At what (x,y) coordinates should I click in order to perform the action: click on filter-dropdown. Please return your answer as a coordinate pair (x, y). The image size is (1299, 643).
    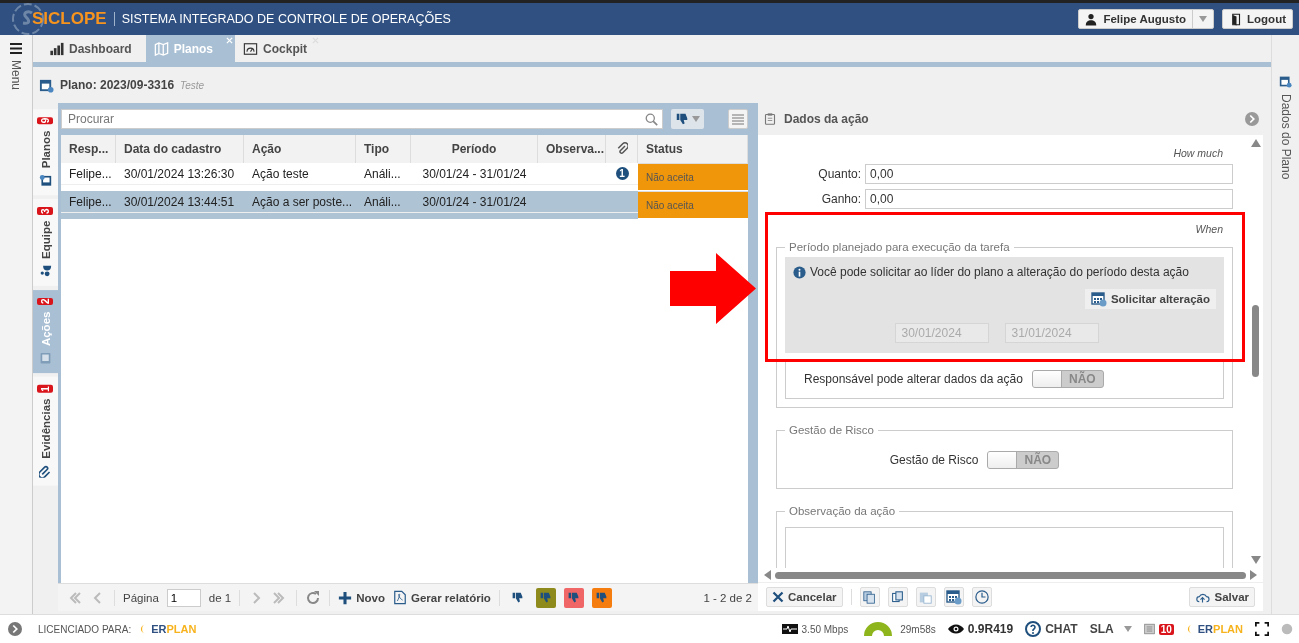
    Looking at the image, I should click on (687, 119).